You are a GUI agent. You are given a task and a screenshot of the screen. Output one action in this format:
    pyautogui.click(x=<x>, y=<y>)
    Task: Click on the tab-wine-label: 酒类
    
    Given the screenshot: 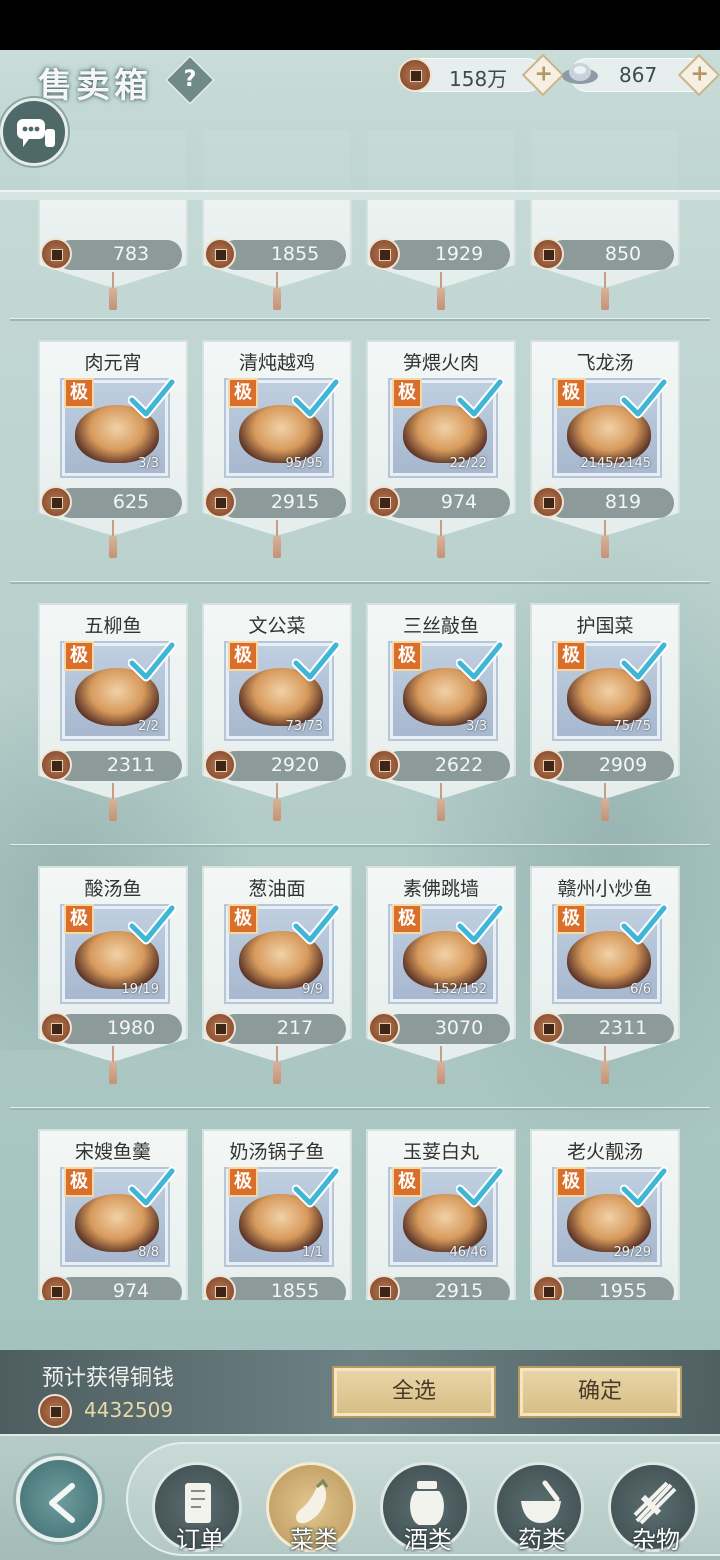 What is the action you would take?
    pyautogui.click(x=428, y=1540)
    